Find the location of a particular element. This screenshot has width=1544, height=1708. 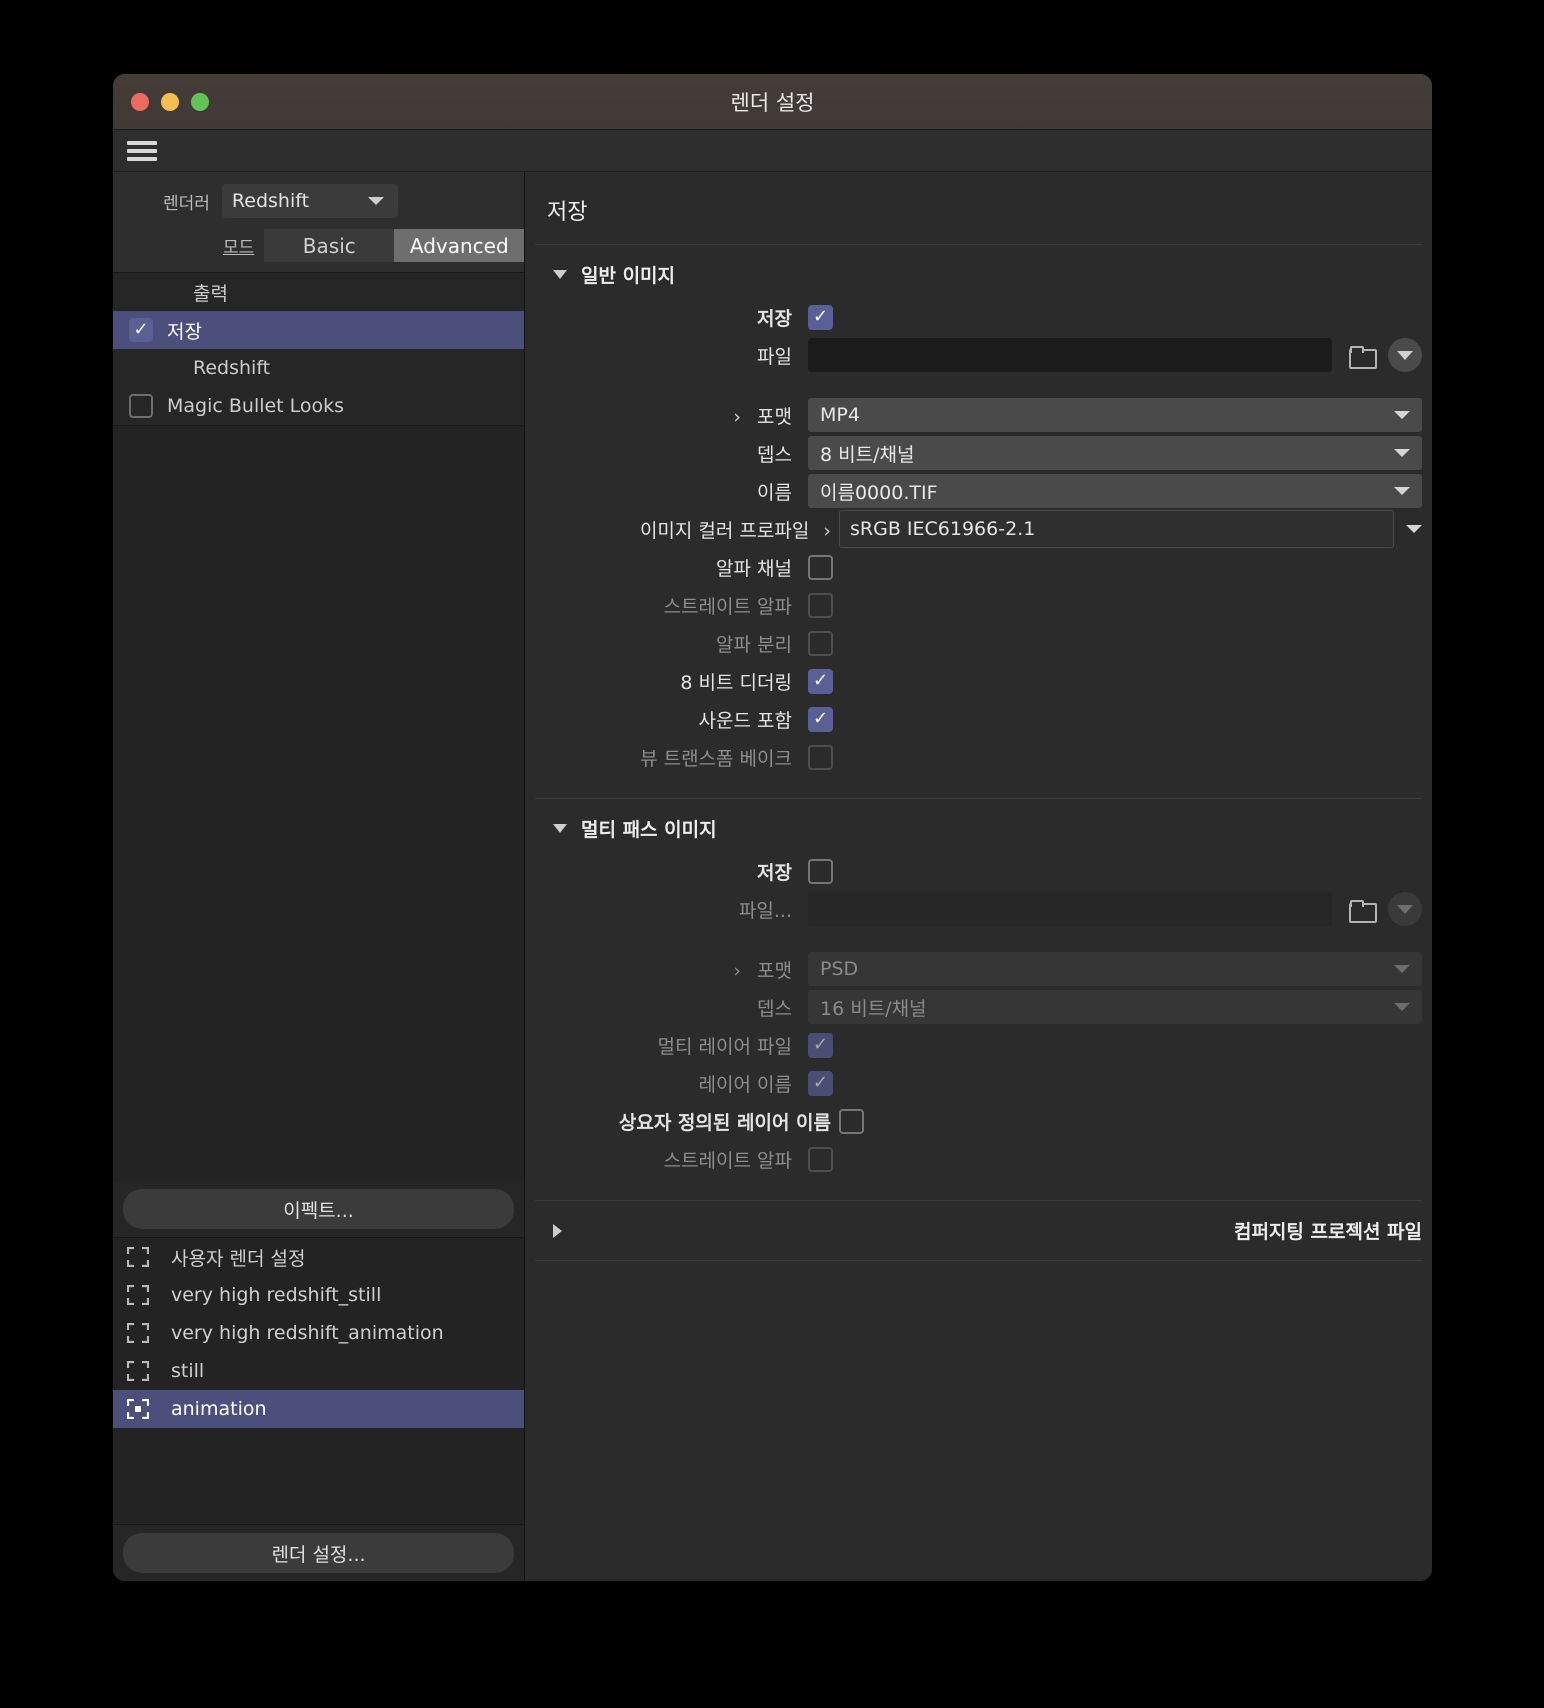

sidebar-item-magic-bullet-looks: Magic Bullet Looks is located at coordinates (318, 406).